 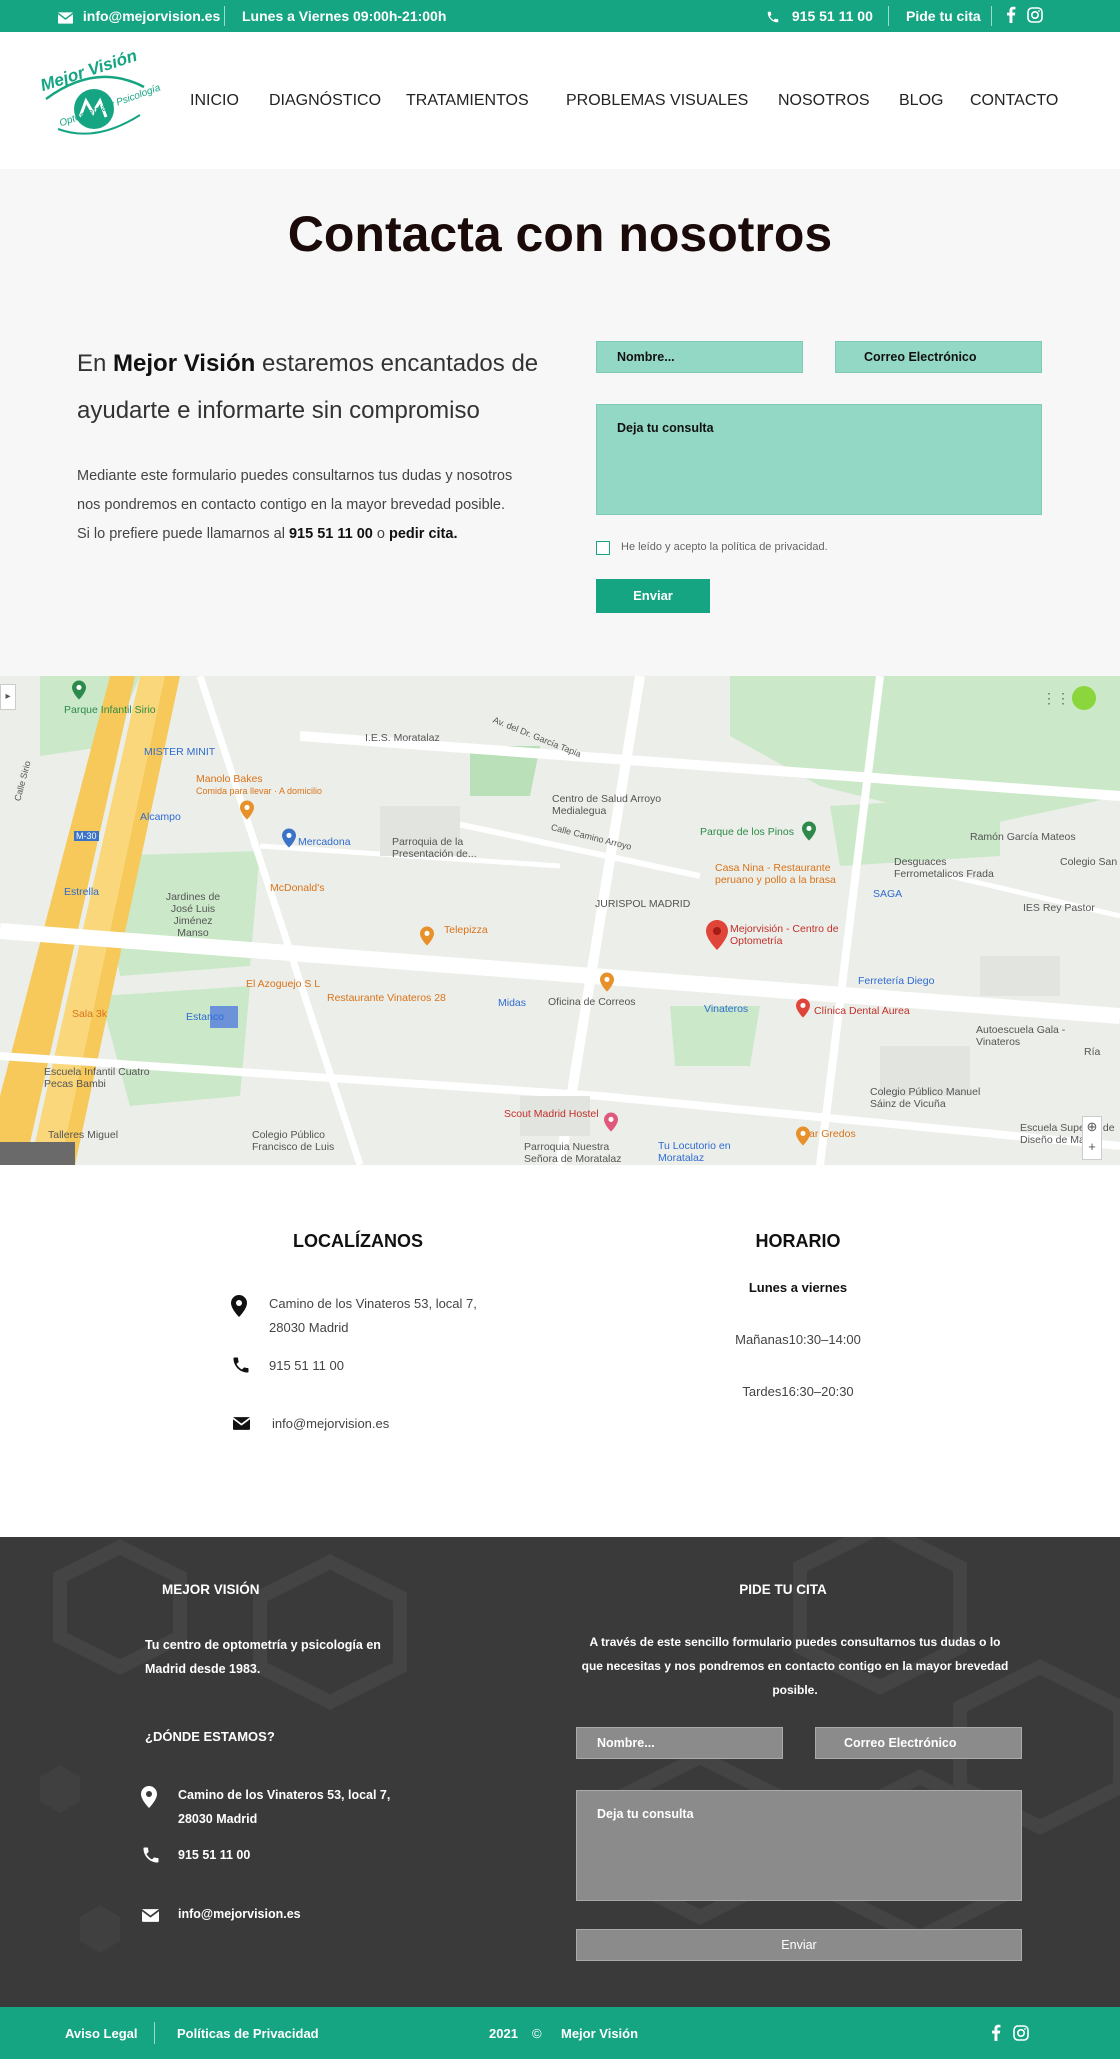 What do you see at coordinates (151, 16) in the screenshot?
I see `topbar-email: info@mejorvision.es` at bounding box center [151, 16].